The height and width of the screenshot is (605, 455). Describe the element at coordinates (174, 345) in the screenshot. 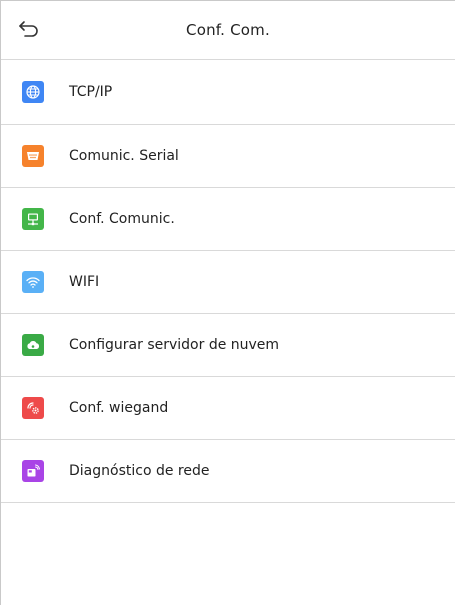

I see `menu-item-label: Configurar servidor de nuvem` at that location.